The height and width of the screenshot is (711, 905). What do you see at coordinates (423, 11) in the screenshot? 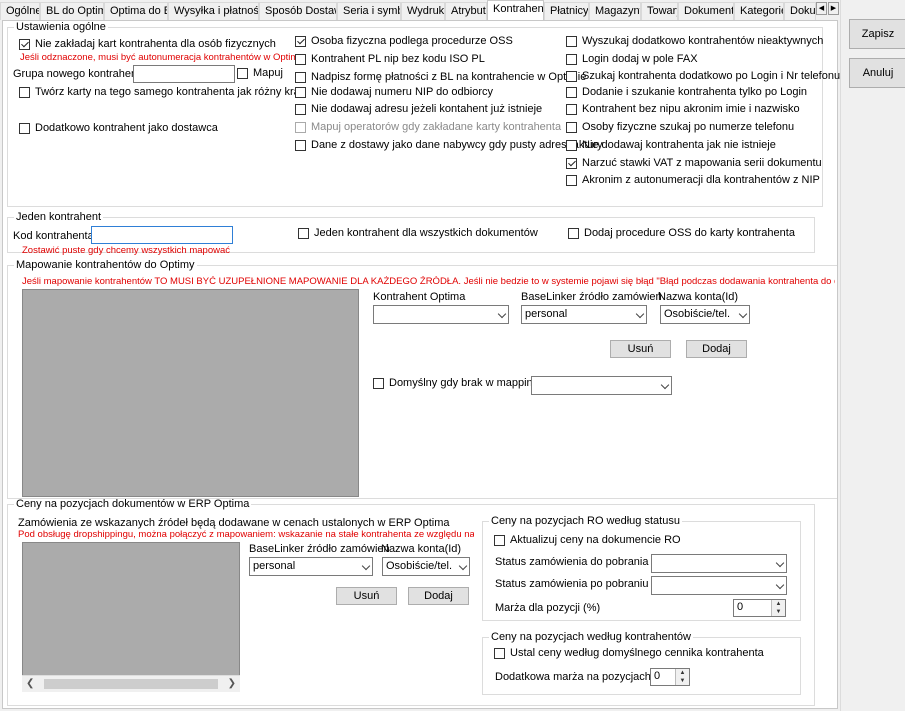
I see `tab-wydruki: Wydruki` at bounding box center [423, 11].